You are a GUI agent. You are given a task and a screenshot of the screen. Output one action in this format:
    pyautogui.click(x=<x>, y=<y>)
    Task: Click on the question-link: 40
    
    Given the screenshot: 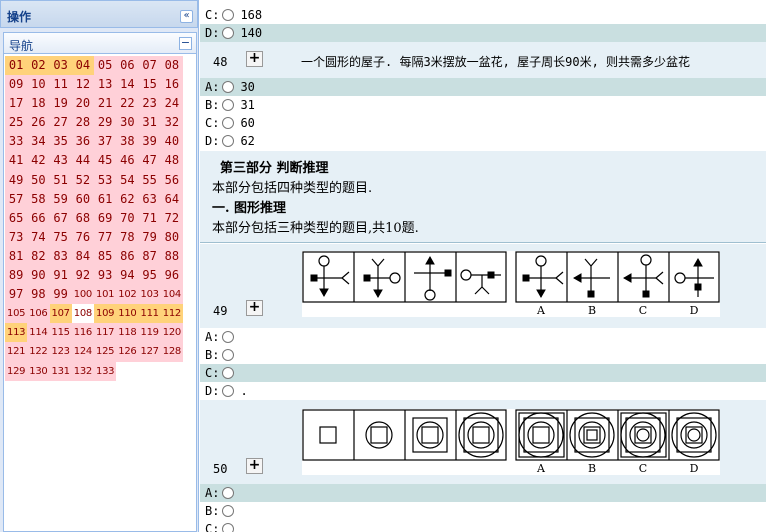 What is the action you would take?
    pyautogui.click(x=171, y=142)
    